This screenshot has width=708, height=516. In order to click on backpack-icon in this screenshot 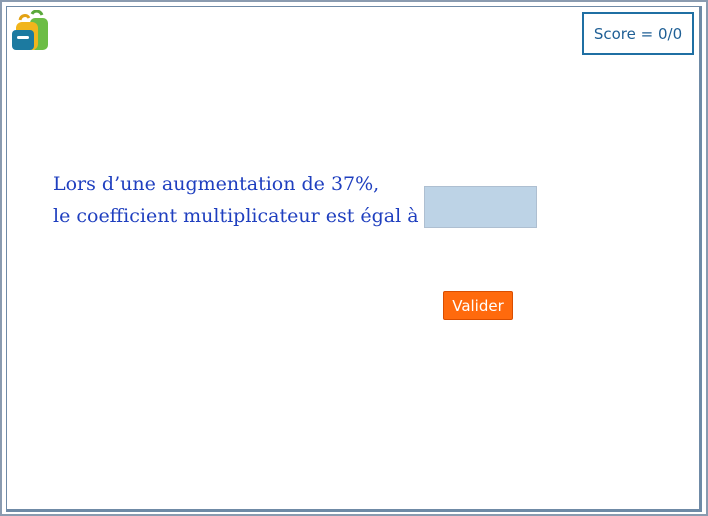, I will do `click(30, 30)`.